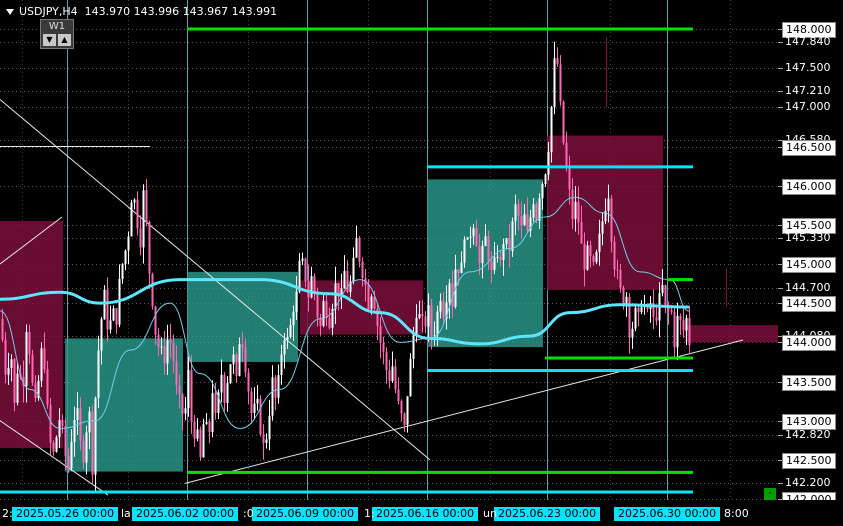 The height and width of the screenshot is (526, 843). I want to click on time-label-fragment: 8:00, so click(736, 513).